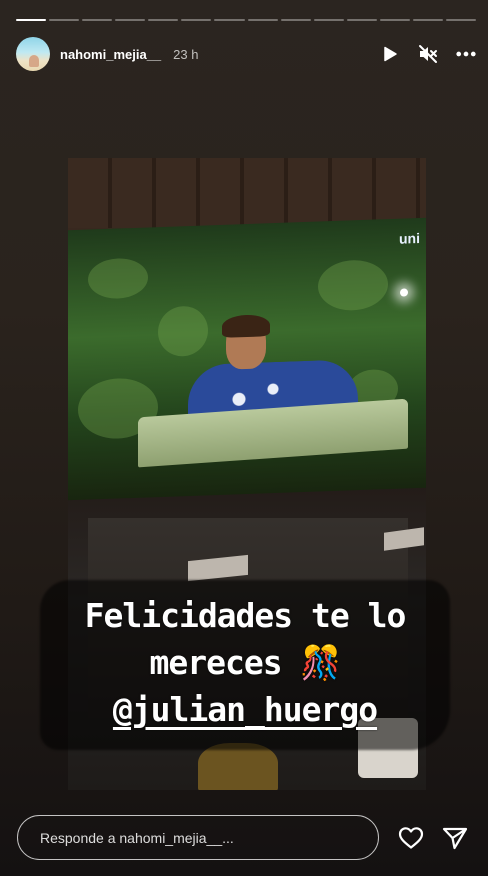 This screenshot has height=876, width=488. Describe the element at coordinates (246, 20) in the screenshot. I see `story-progress` at that location.